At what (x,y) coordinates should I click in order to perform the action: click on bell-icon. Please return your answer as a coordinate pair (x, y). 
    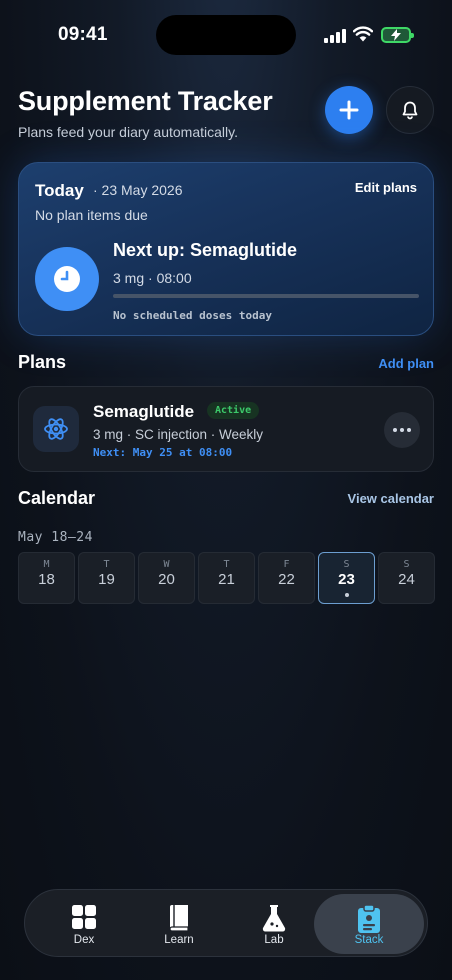
    Looking at the image, I should click on (410, 110).